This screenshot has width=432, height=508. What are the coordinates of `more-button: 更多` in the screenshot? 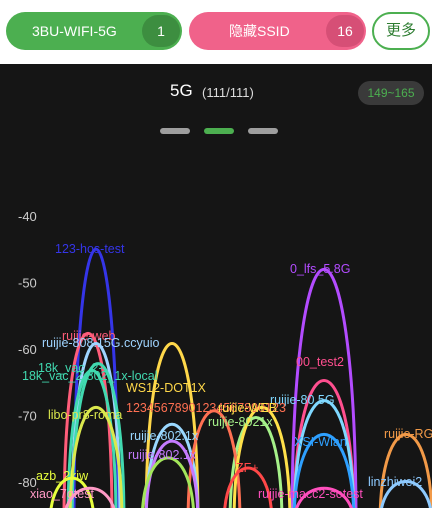 It's located at (401, 31).